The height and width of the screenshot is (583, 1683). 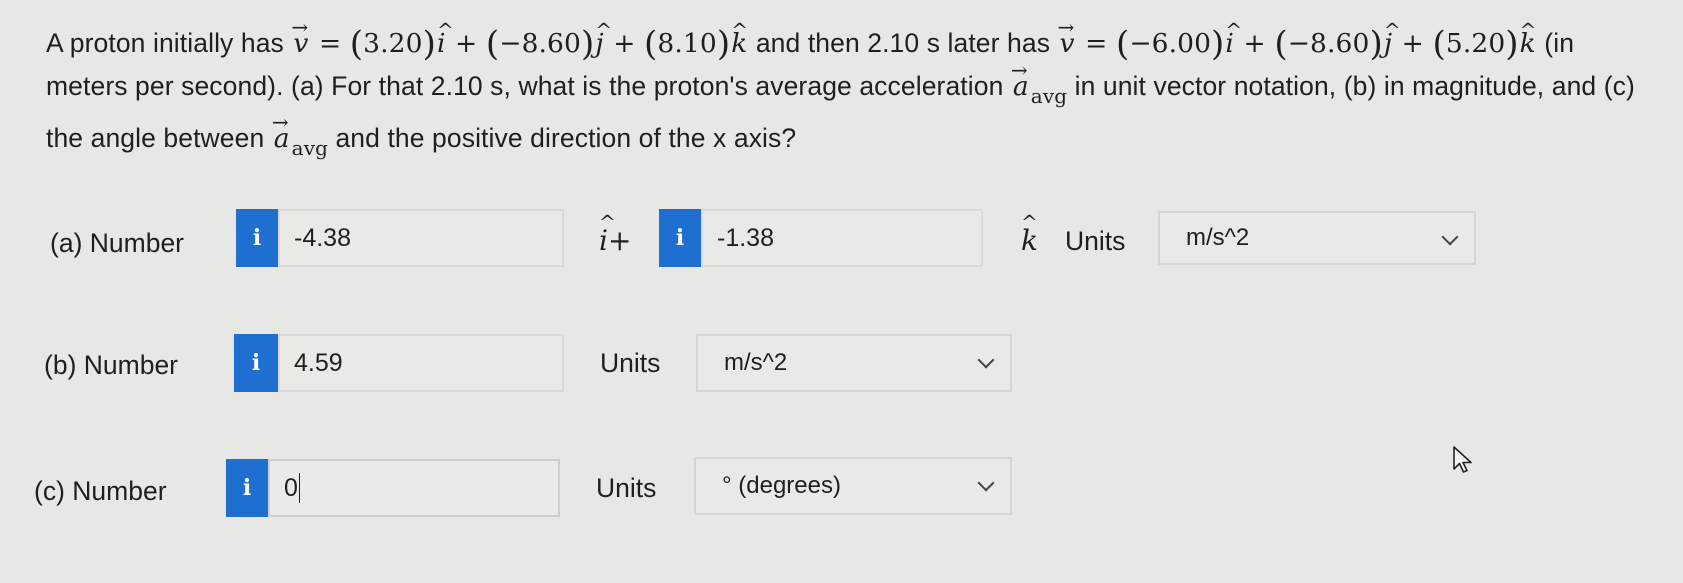 What do you see at coordinates (853, 486) in the screenshot?
I see `part-c-units-select: ° (degrees)` at bounding box center [853, 486].